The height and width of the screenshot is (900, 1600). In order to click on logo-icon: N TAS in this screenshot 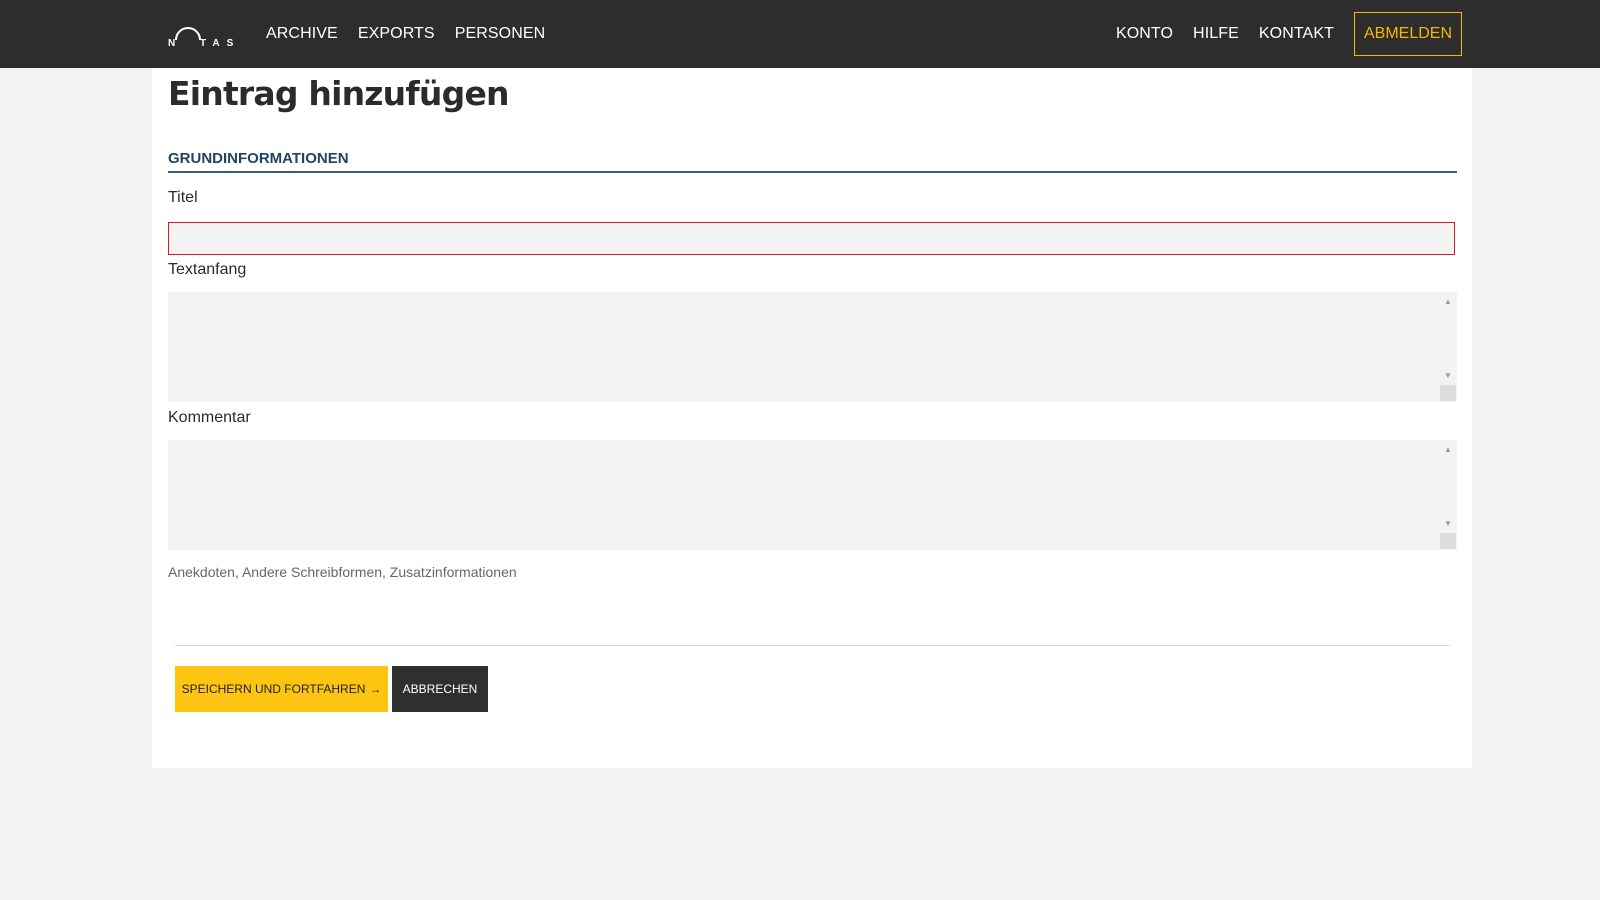, I will do `click(201, 37)`.